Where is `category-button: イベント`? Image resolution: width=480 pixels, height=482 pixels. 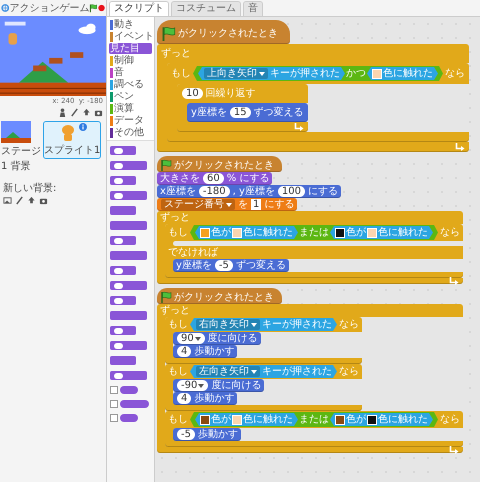 category-button: イベント is located at coordinates (130, 36).